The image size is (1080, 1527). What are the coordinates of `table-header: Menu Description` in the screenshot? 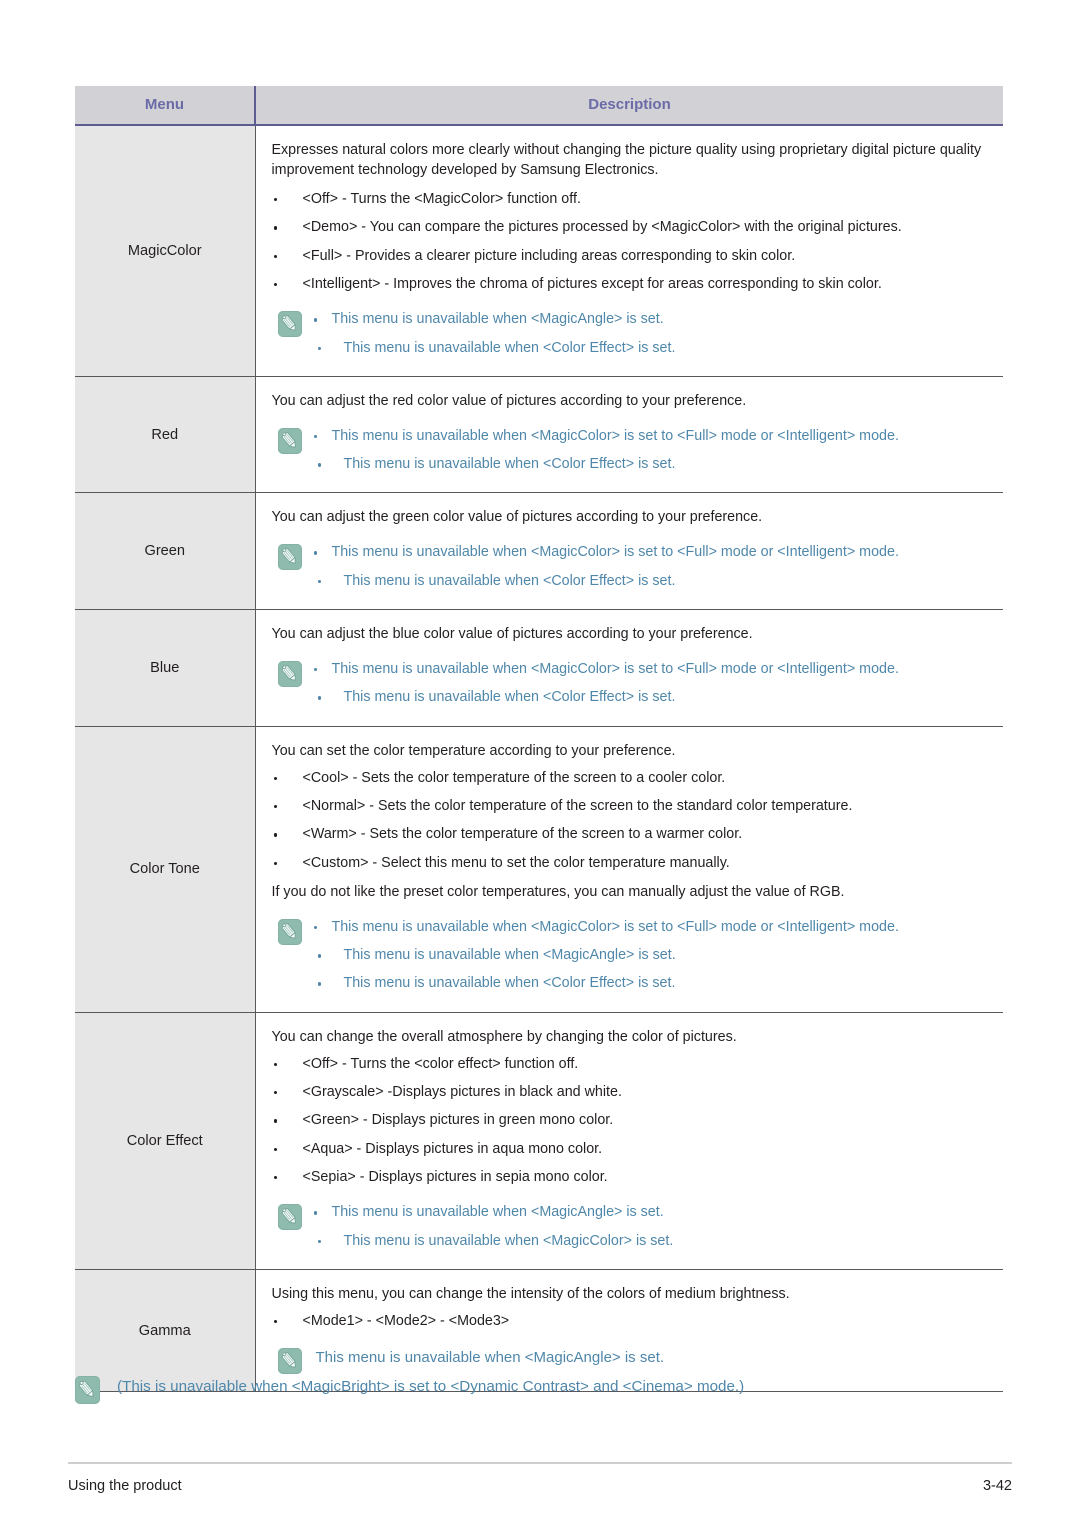 It's located at (539, 106).